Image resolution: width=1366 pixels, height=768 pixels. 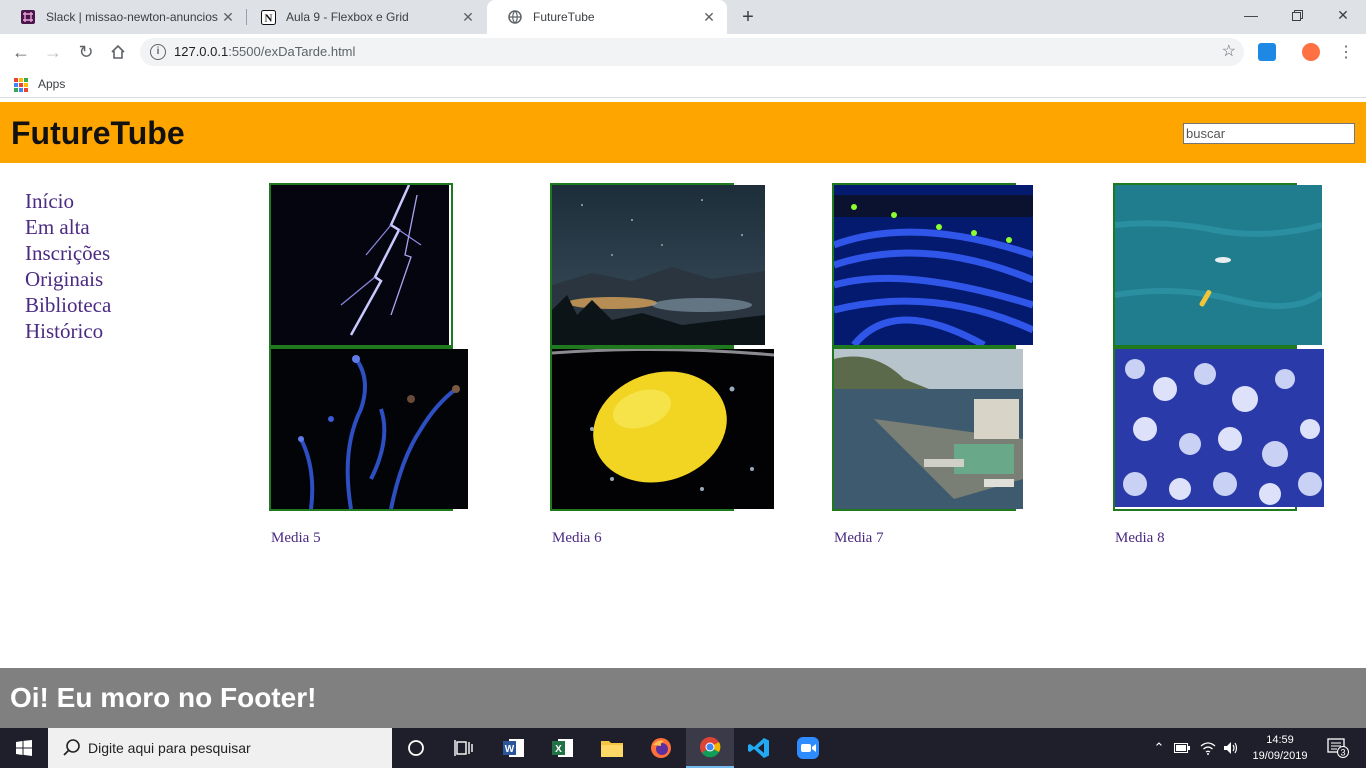 I want to click on tab-notion: N Aula 9 - Flexbox e Grid ✕, so click(x=363, y=17).